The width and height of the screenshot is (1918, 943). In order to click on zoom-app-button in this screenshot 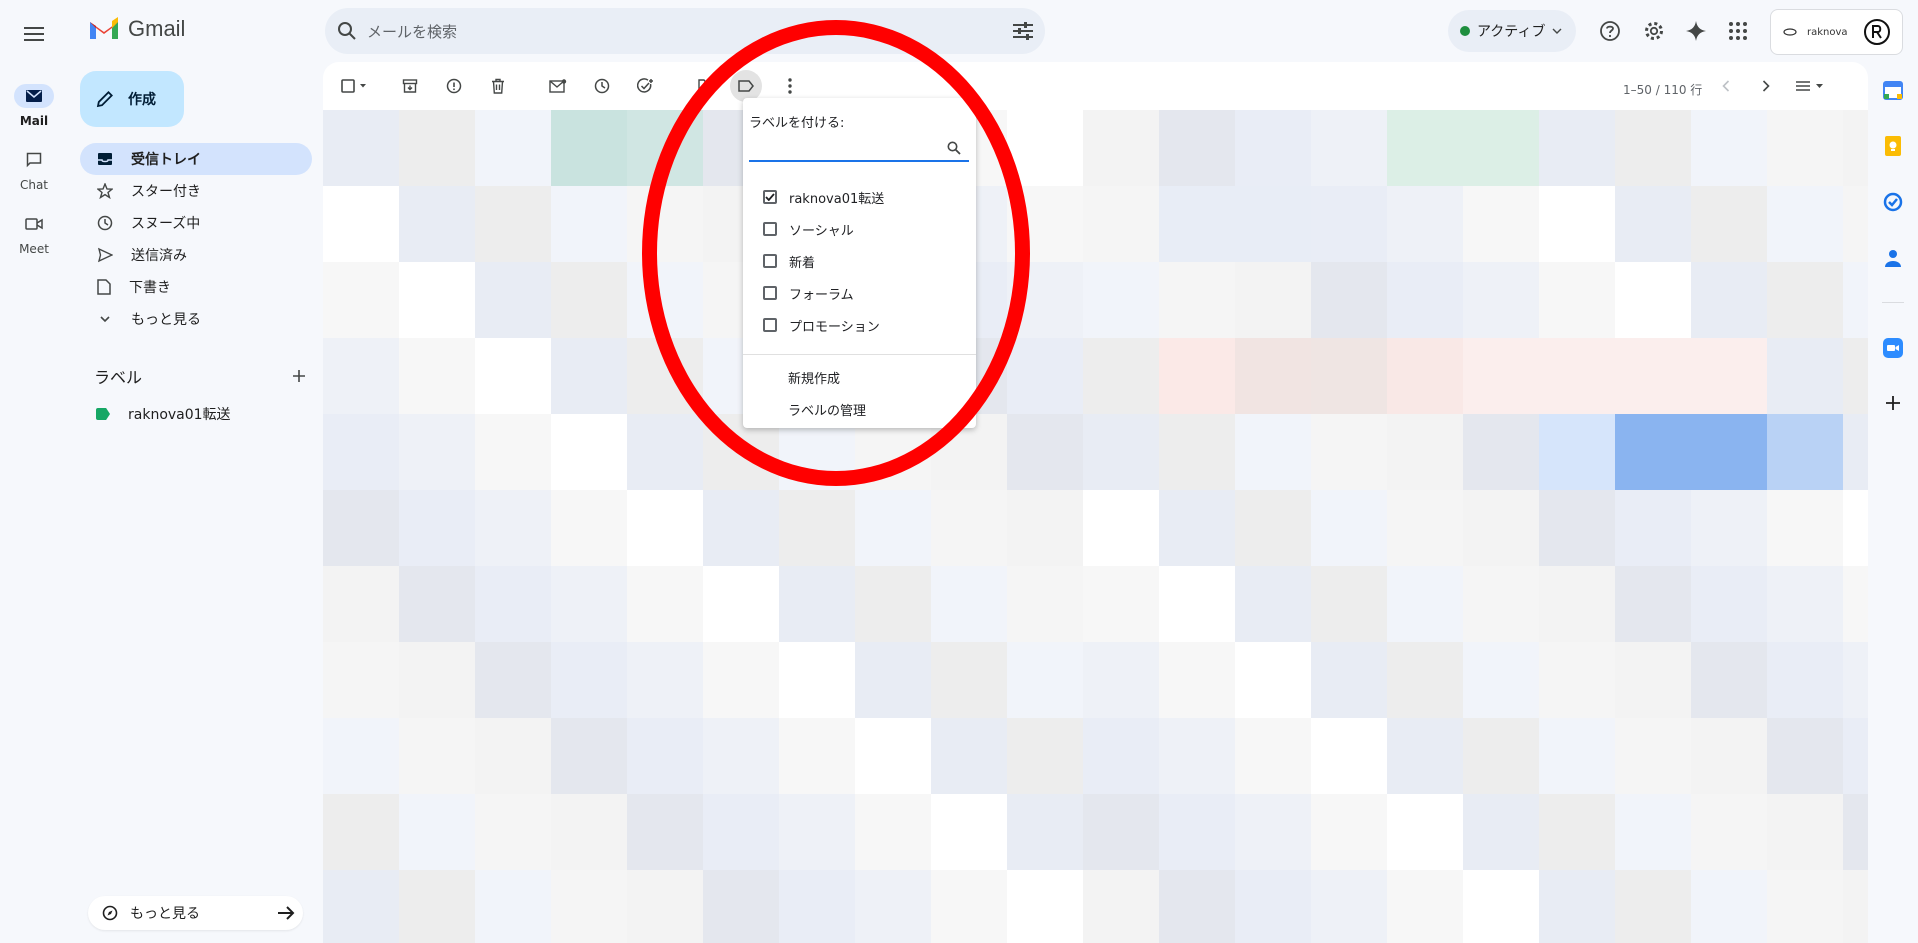, I will do `click(1893, 348)`.